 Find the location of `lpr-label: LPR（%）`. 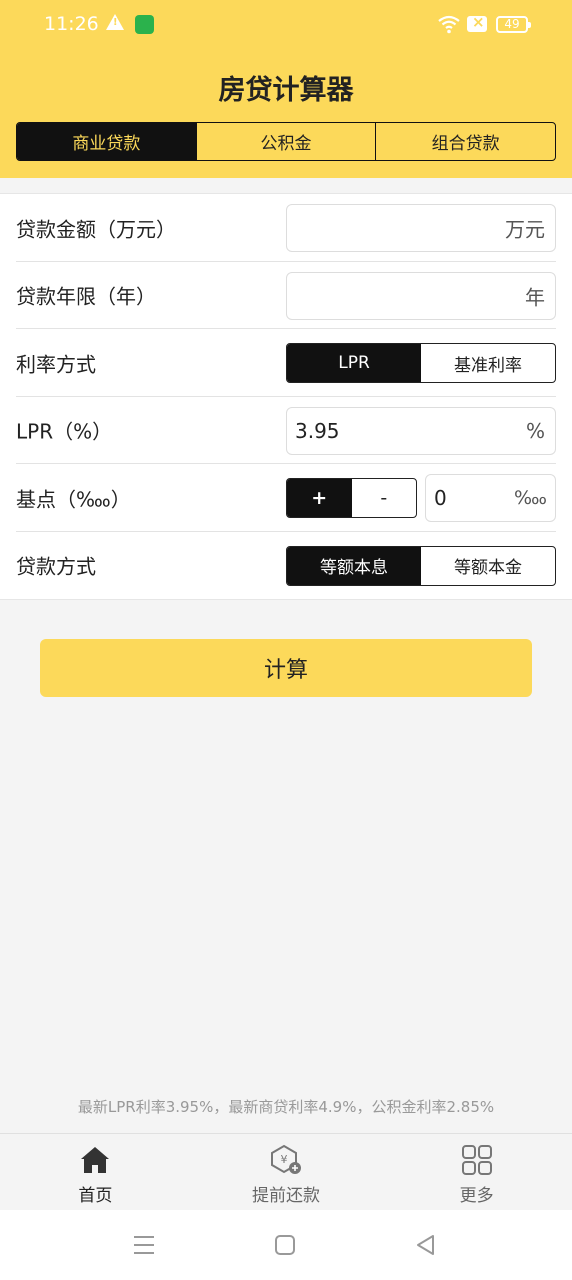

lpr-label: LPR（%） is located at coordinates (64, 431).